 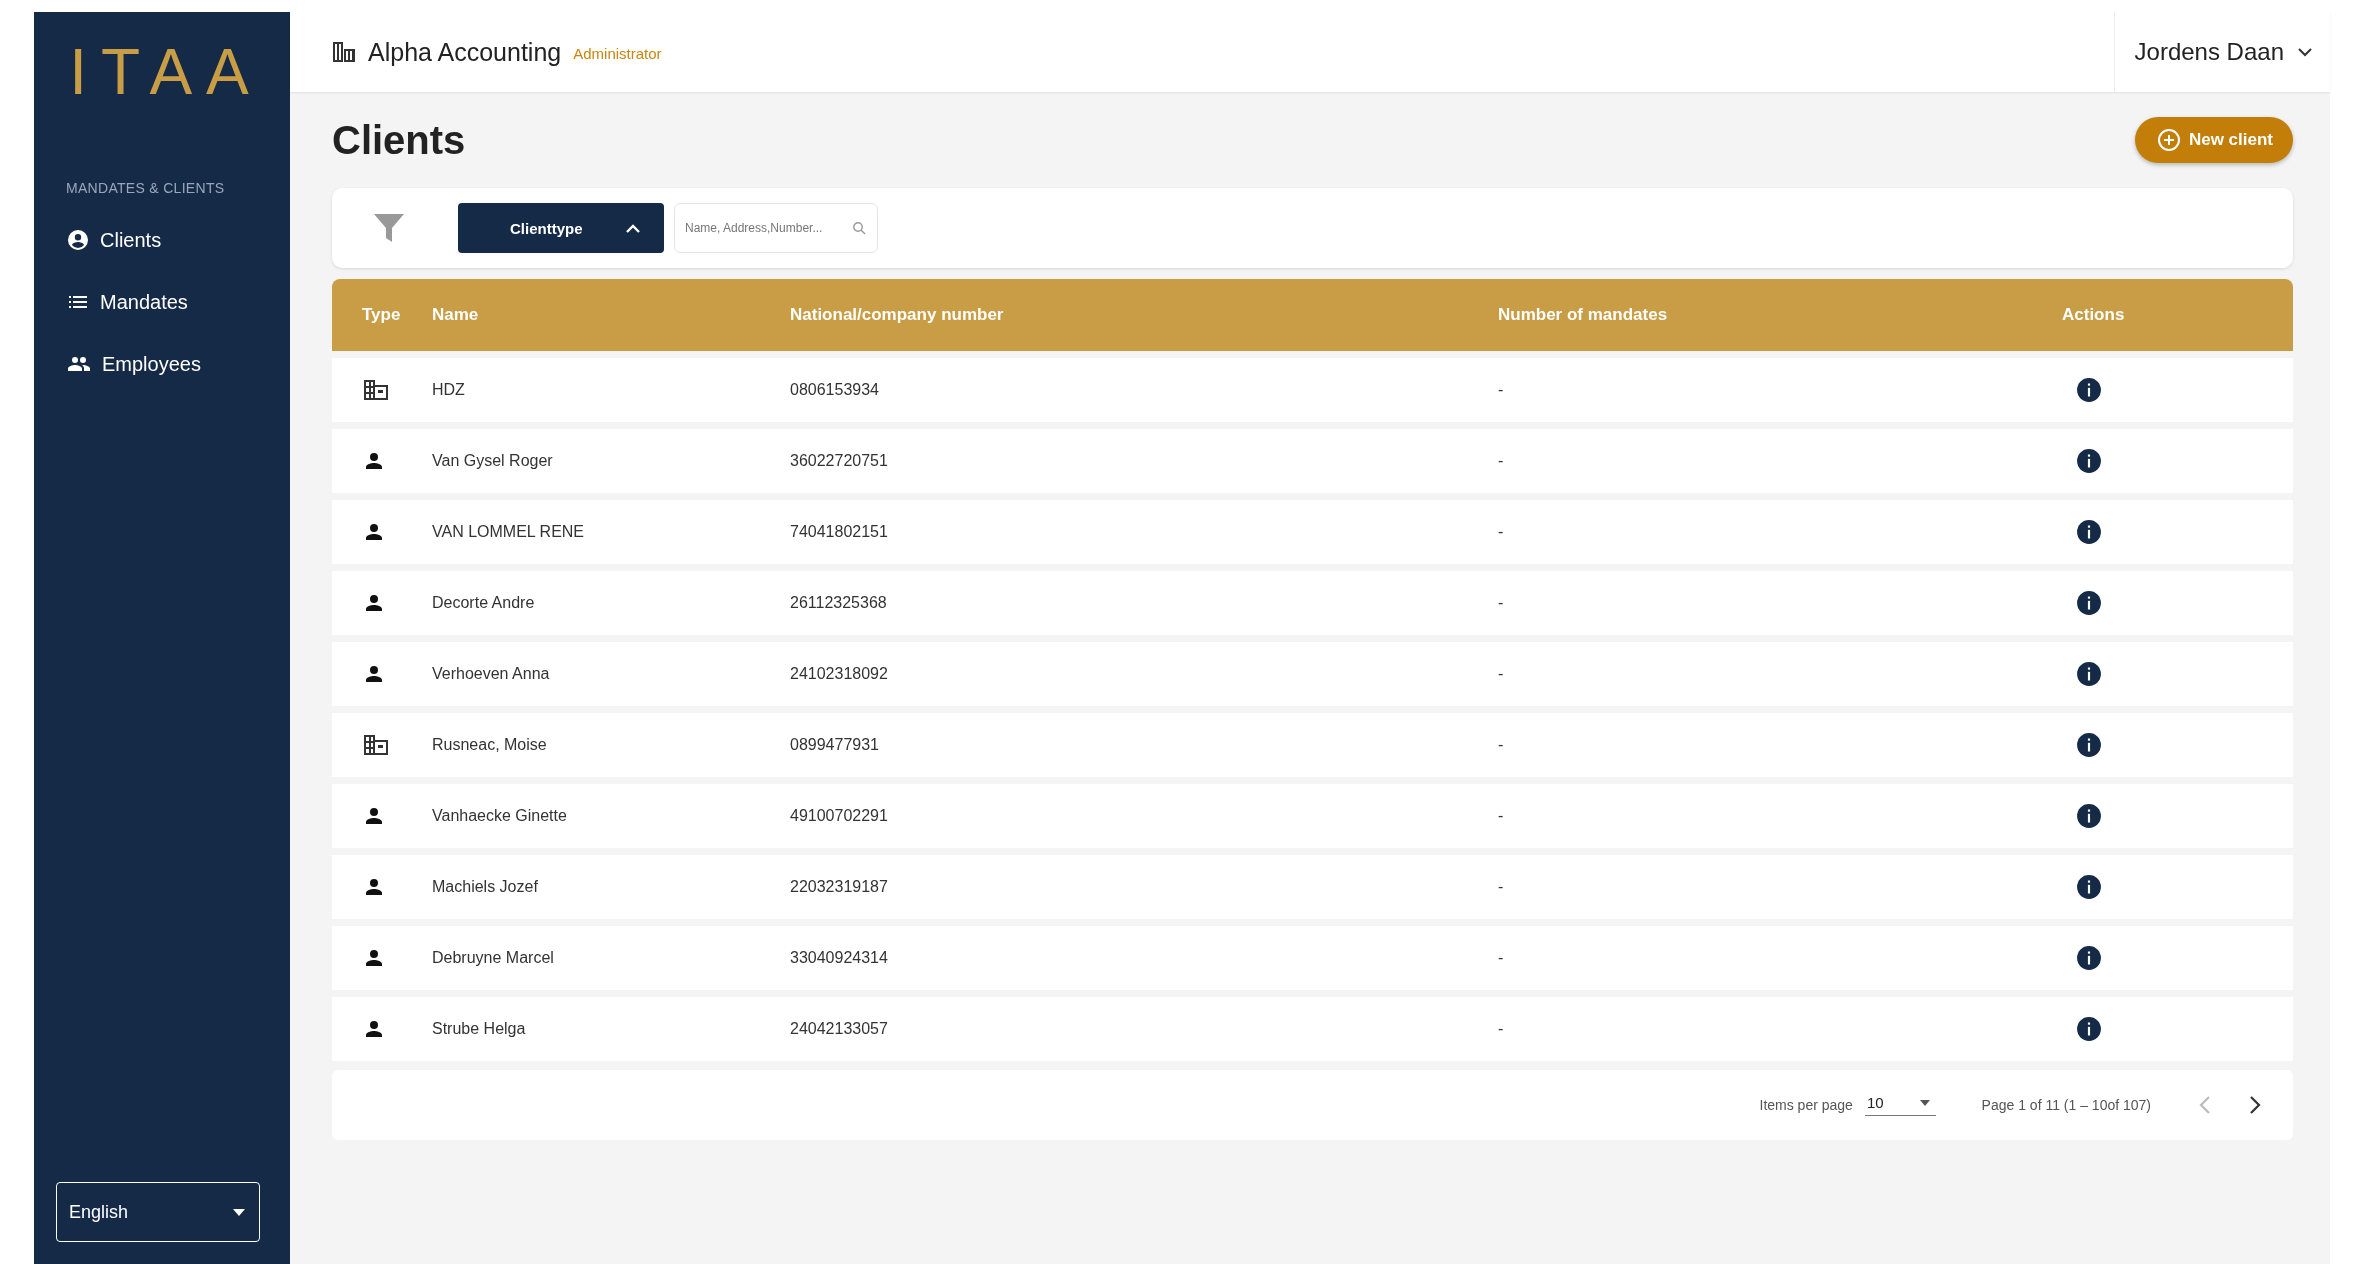 I want to click on logo: ITAA, so click(x=166, y=72).